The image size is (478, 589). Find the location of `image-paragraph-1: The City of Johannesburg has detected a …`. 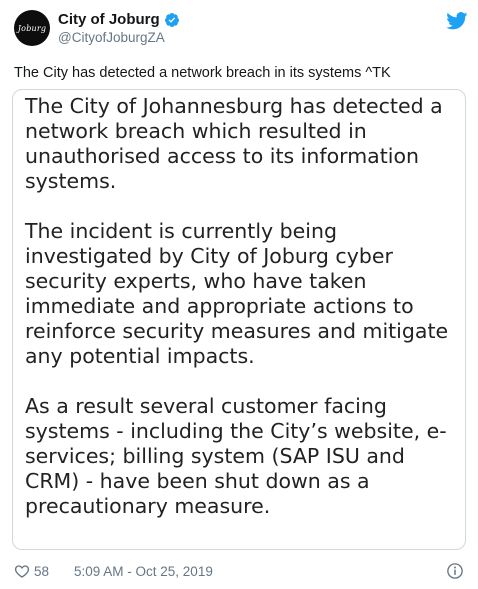

image-paragraph-1: The City of Johannesburg has detected a … is located at coordinates (234, 143).